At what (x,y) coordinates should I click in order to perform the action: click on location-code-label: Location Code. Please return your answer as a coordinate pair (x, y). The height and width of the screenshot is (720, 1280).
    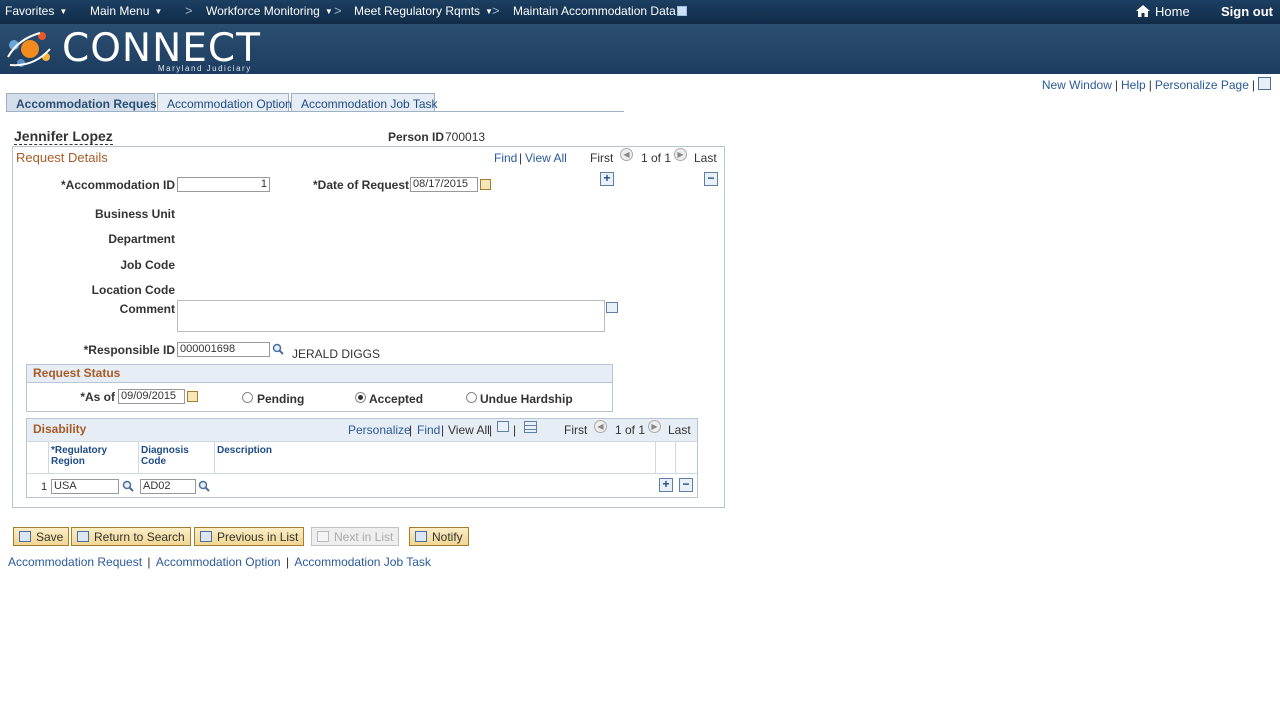
    Looking at the image, I should click on (133, 290).